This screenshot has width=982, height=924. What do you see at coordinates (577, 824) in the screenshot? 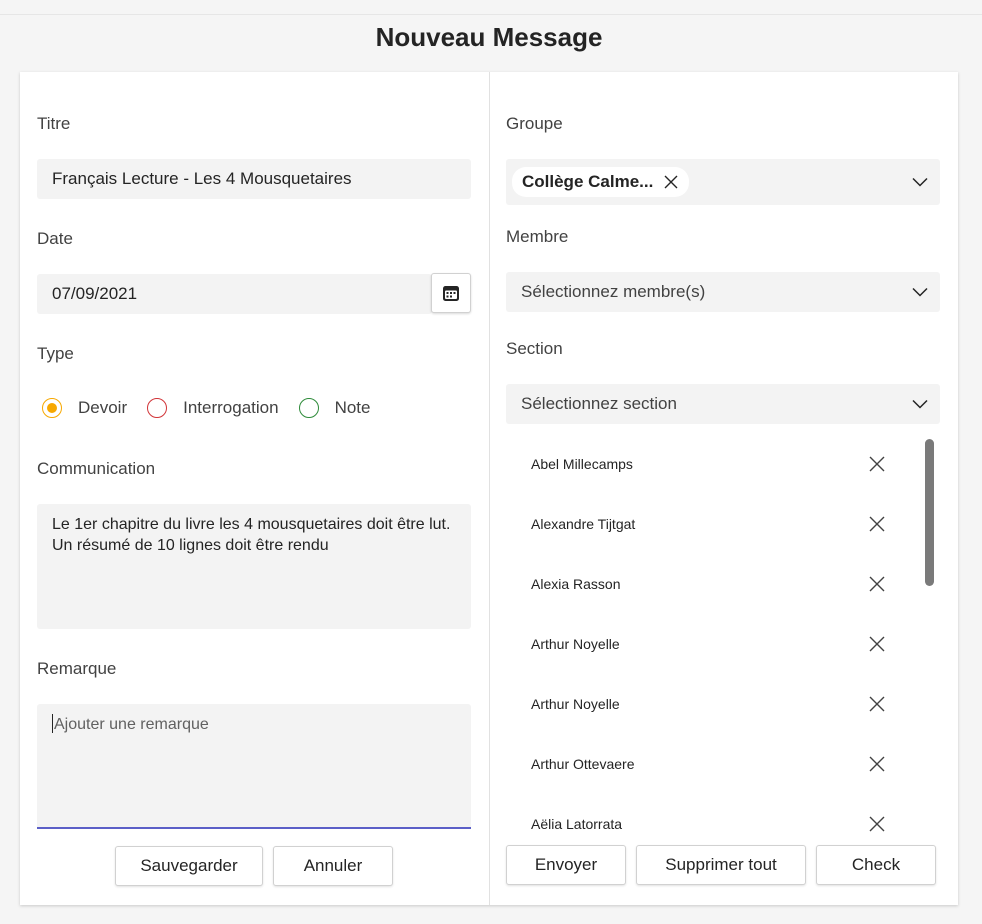
I see `member-name: Aëlia Latorrata` at bounding box center [577, 824].